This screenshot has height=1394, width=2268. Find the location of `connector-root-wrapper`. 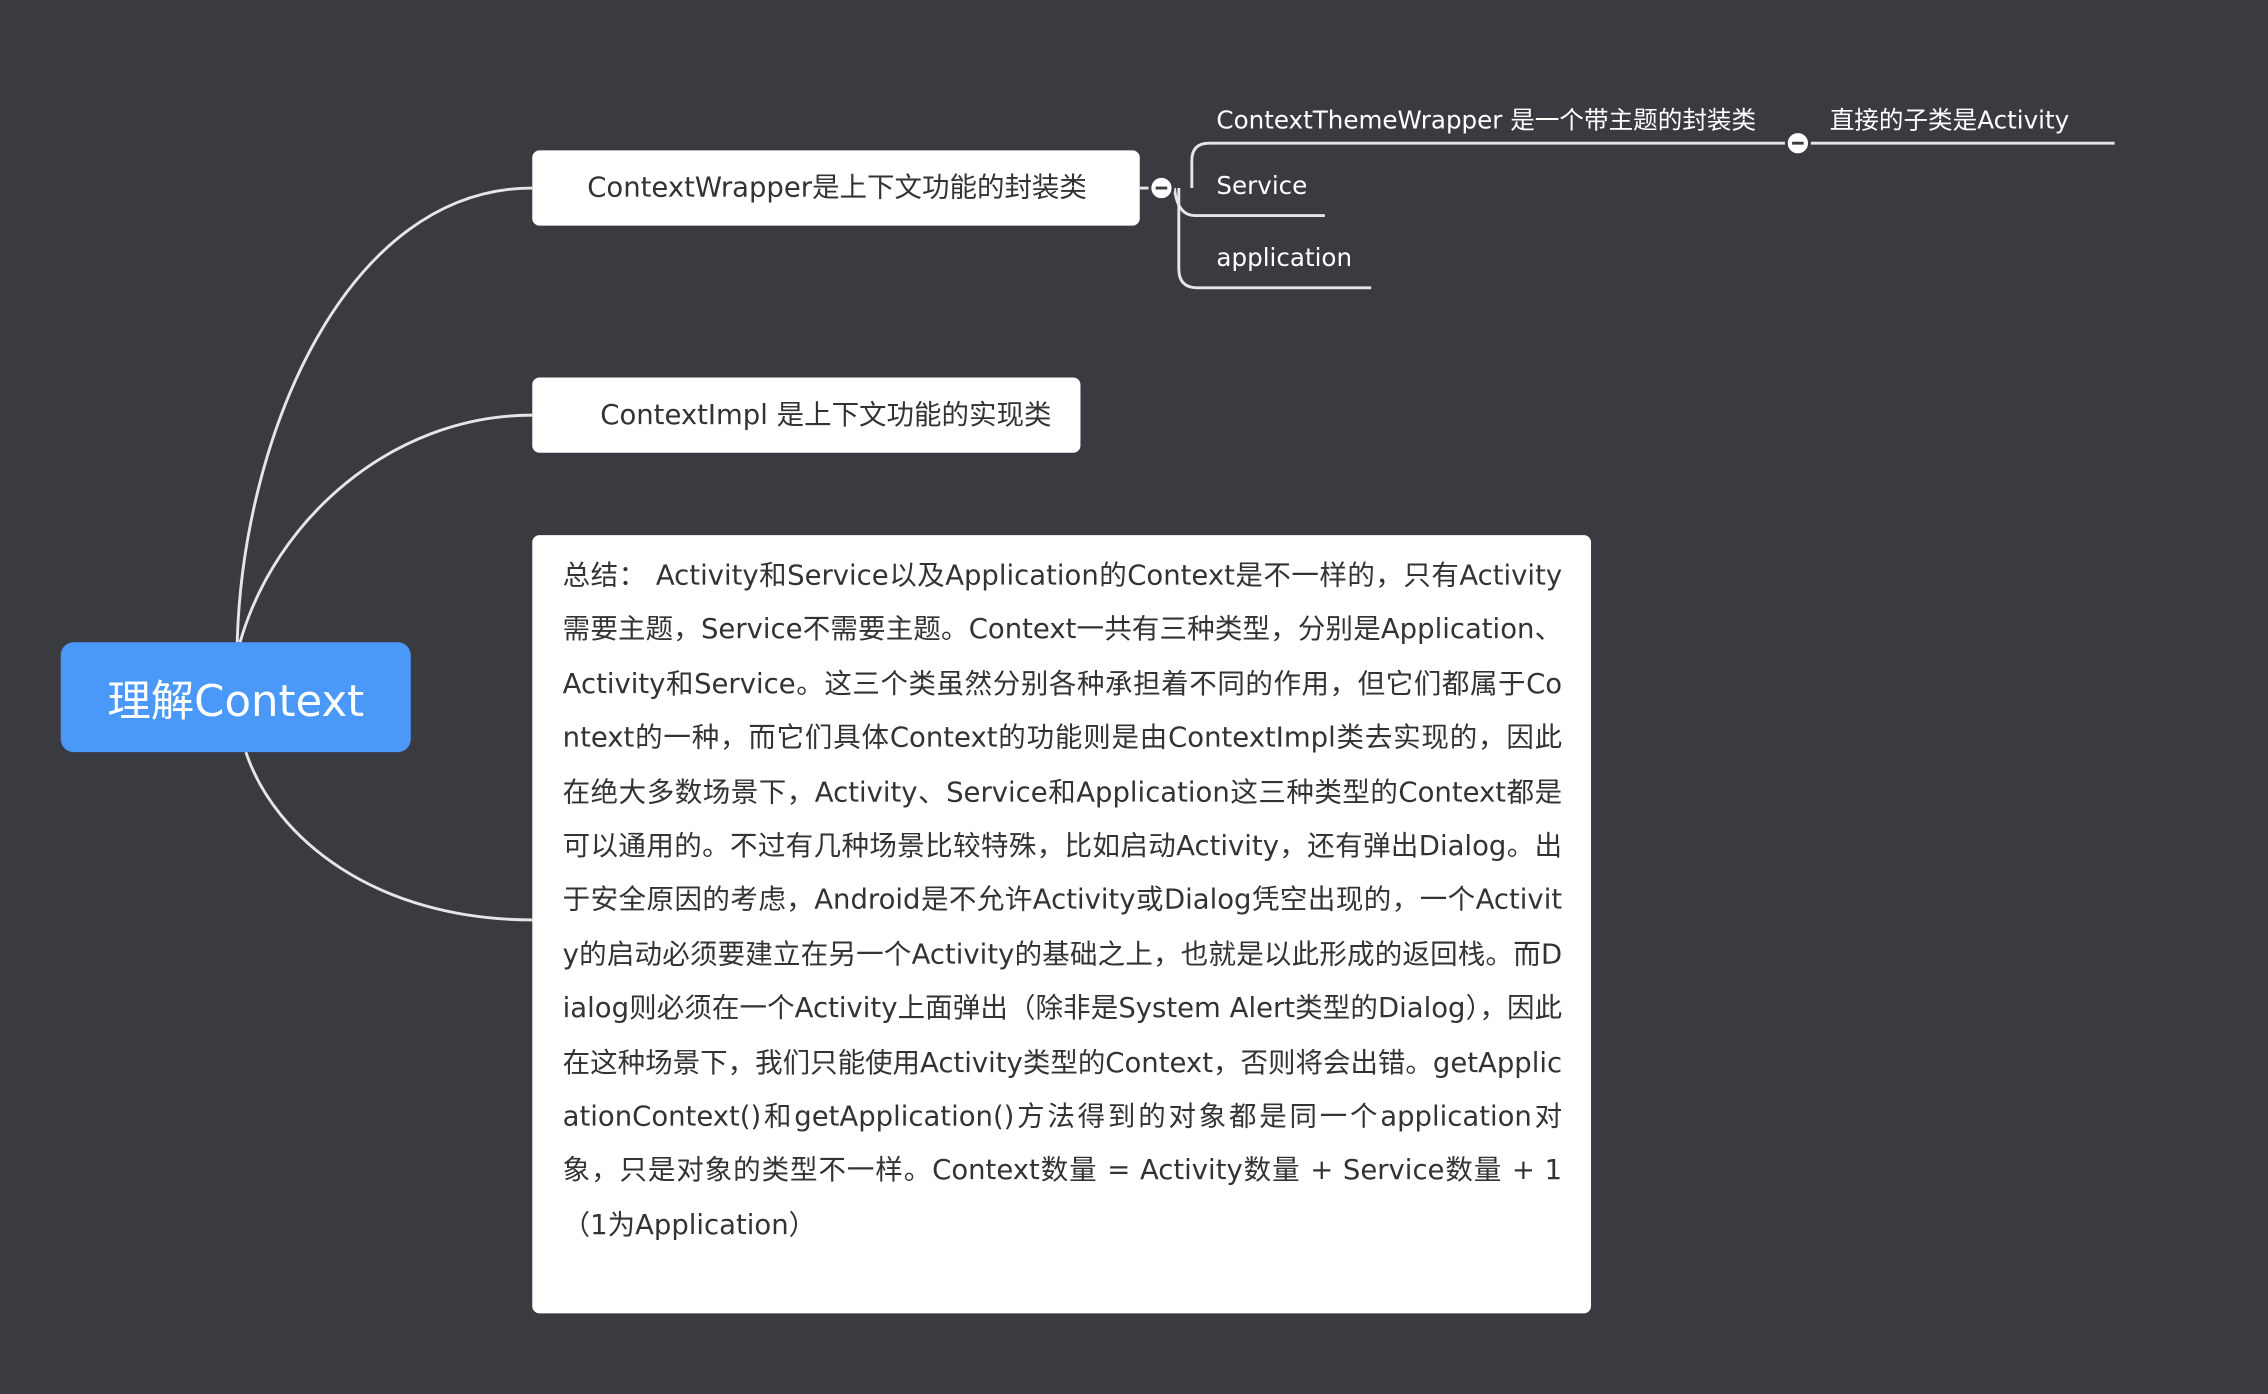

connector-root-wrapper is located at coordinates (384, 414).